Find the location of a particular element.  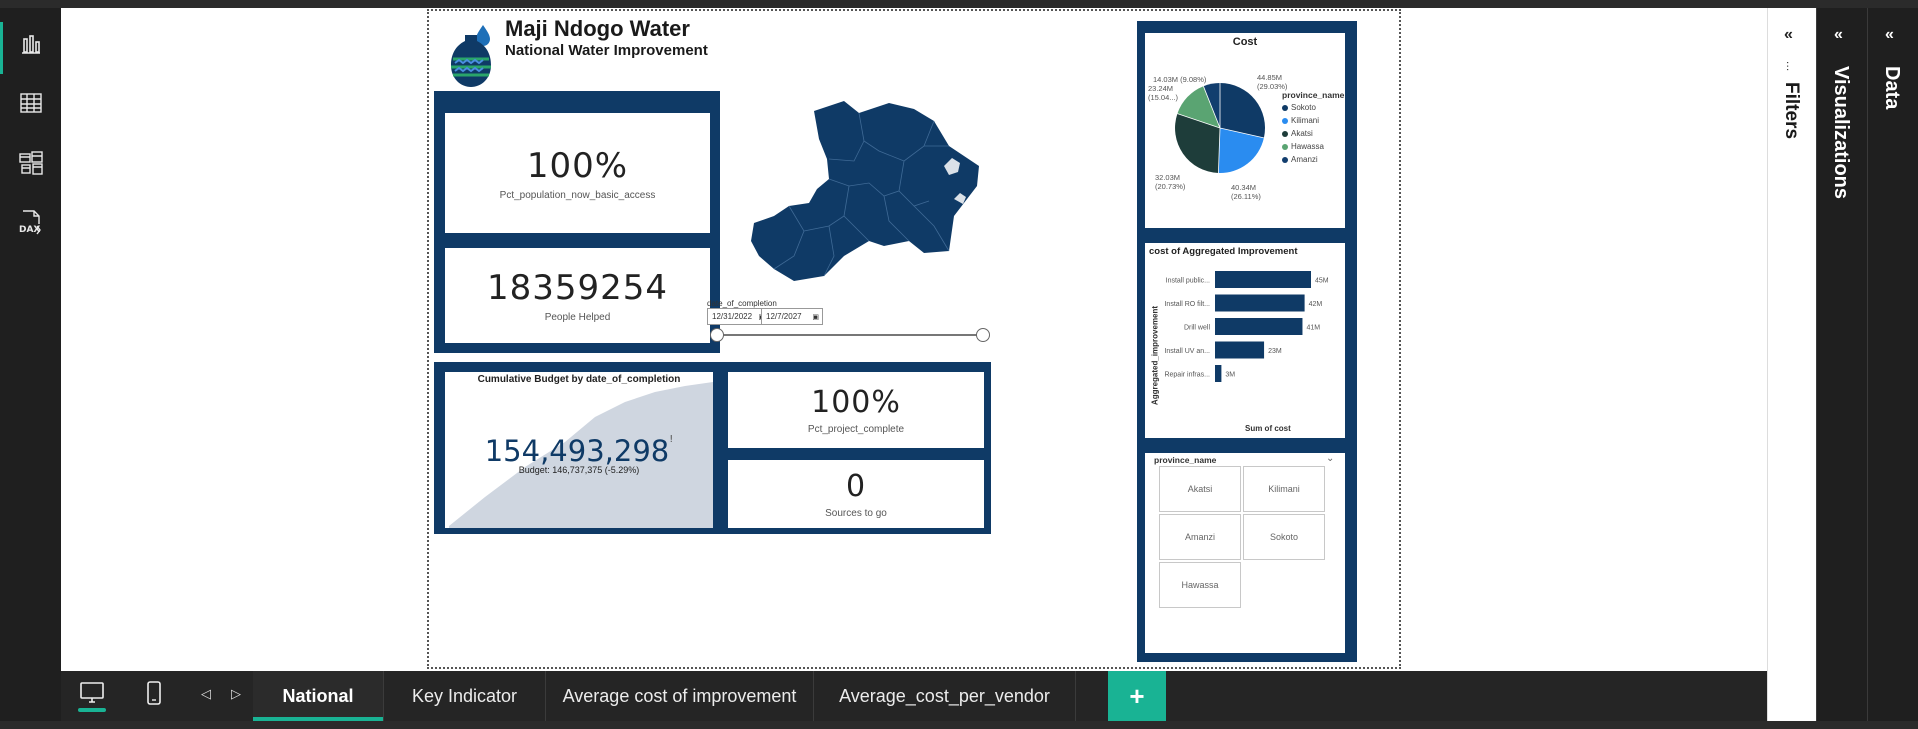

pie-legend-item: Hawassa is located at coordinates (1314, 146).